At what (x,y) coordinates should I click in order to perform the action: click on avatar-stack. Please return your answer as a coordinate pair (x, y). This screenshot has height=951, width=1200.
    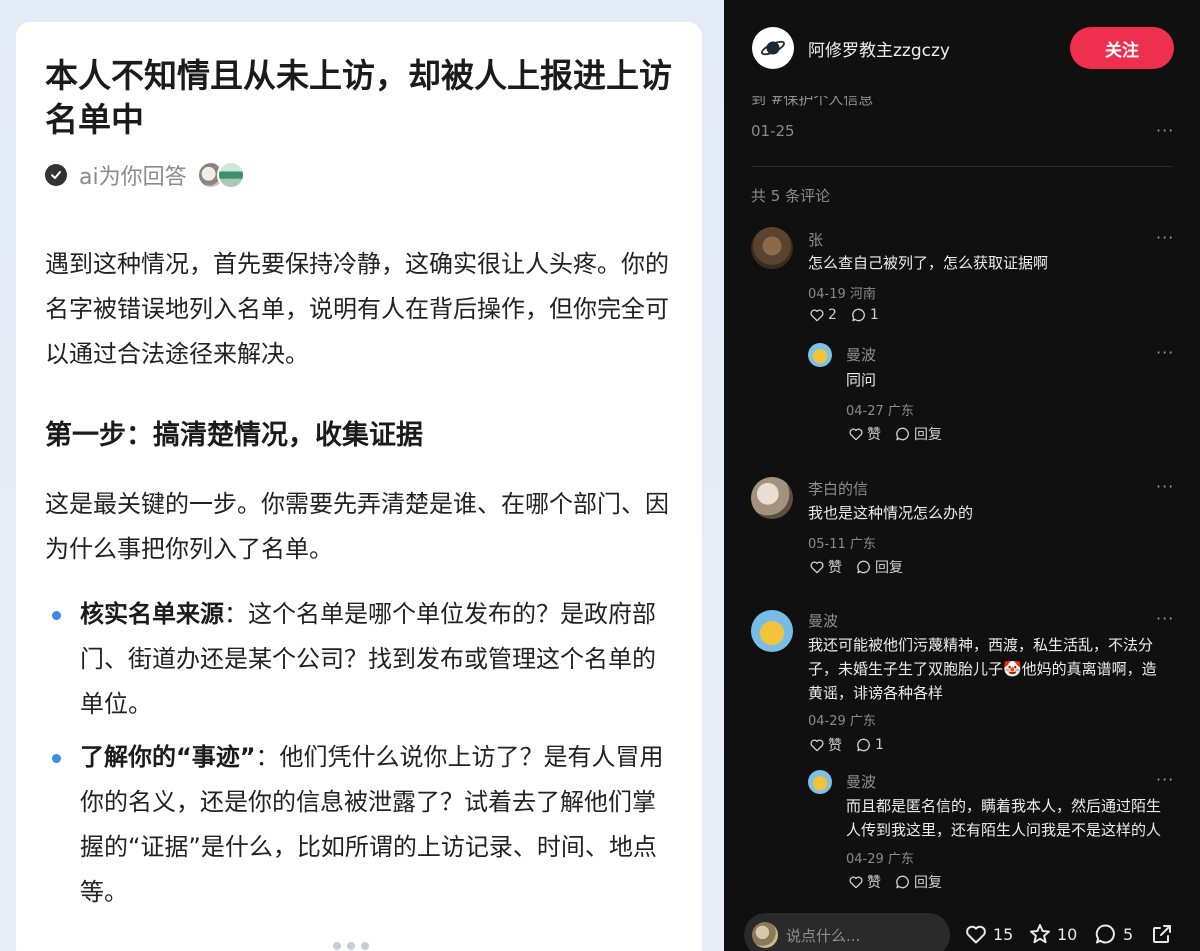
    Looking at the image, I should click on (220, 175).